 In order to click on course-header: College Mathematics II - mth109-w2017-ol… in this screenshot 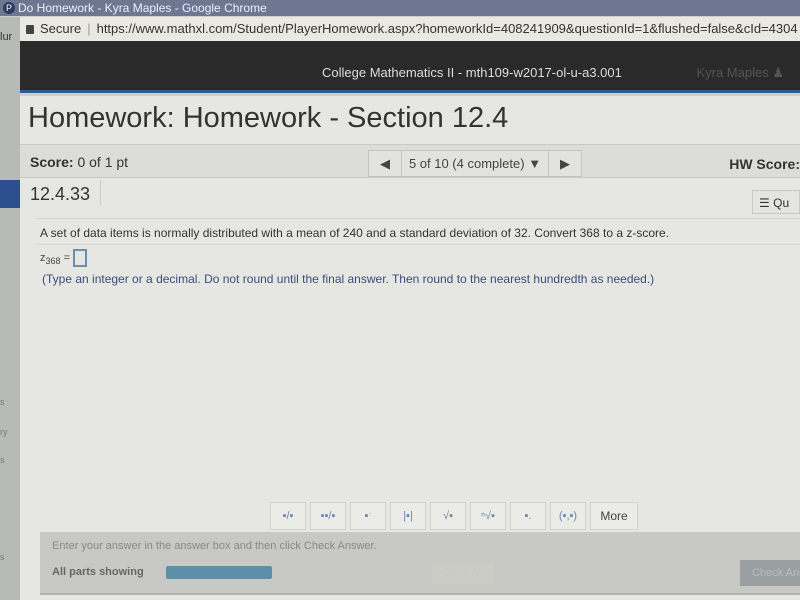, I will do `click(410, 67)`.